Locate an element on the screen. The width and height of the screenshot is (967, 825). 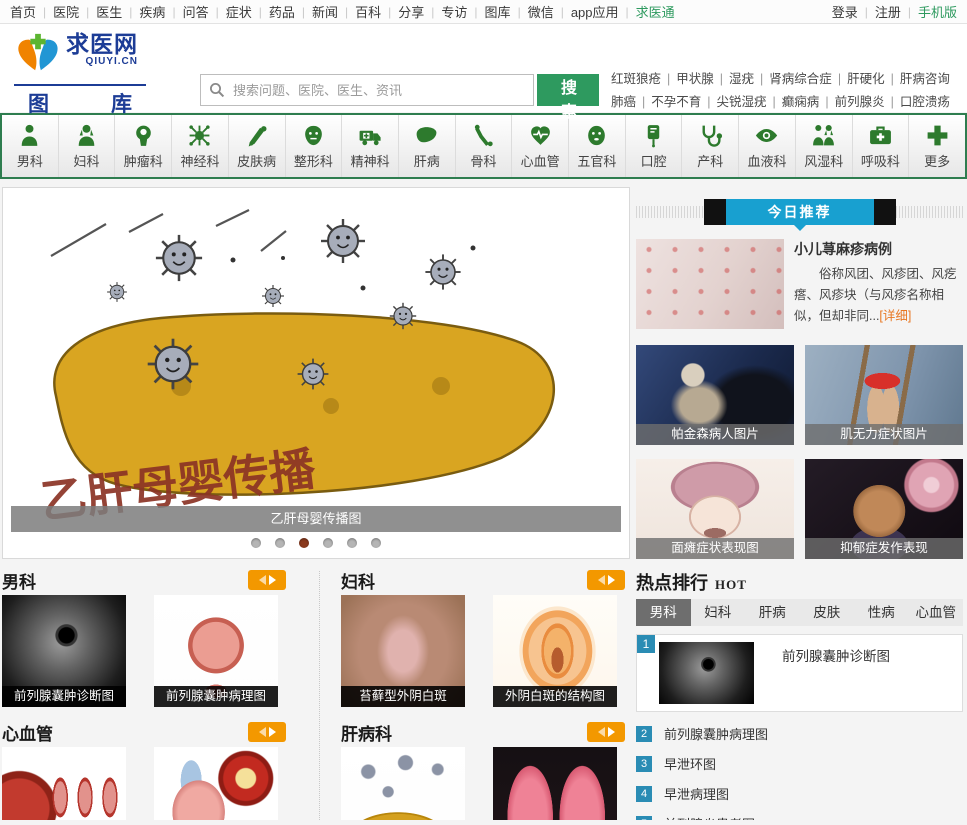
keyword-link: 肾病综合症 is located at coordinates (800, 79).